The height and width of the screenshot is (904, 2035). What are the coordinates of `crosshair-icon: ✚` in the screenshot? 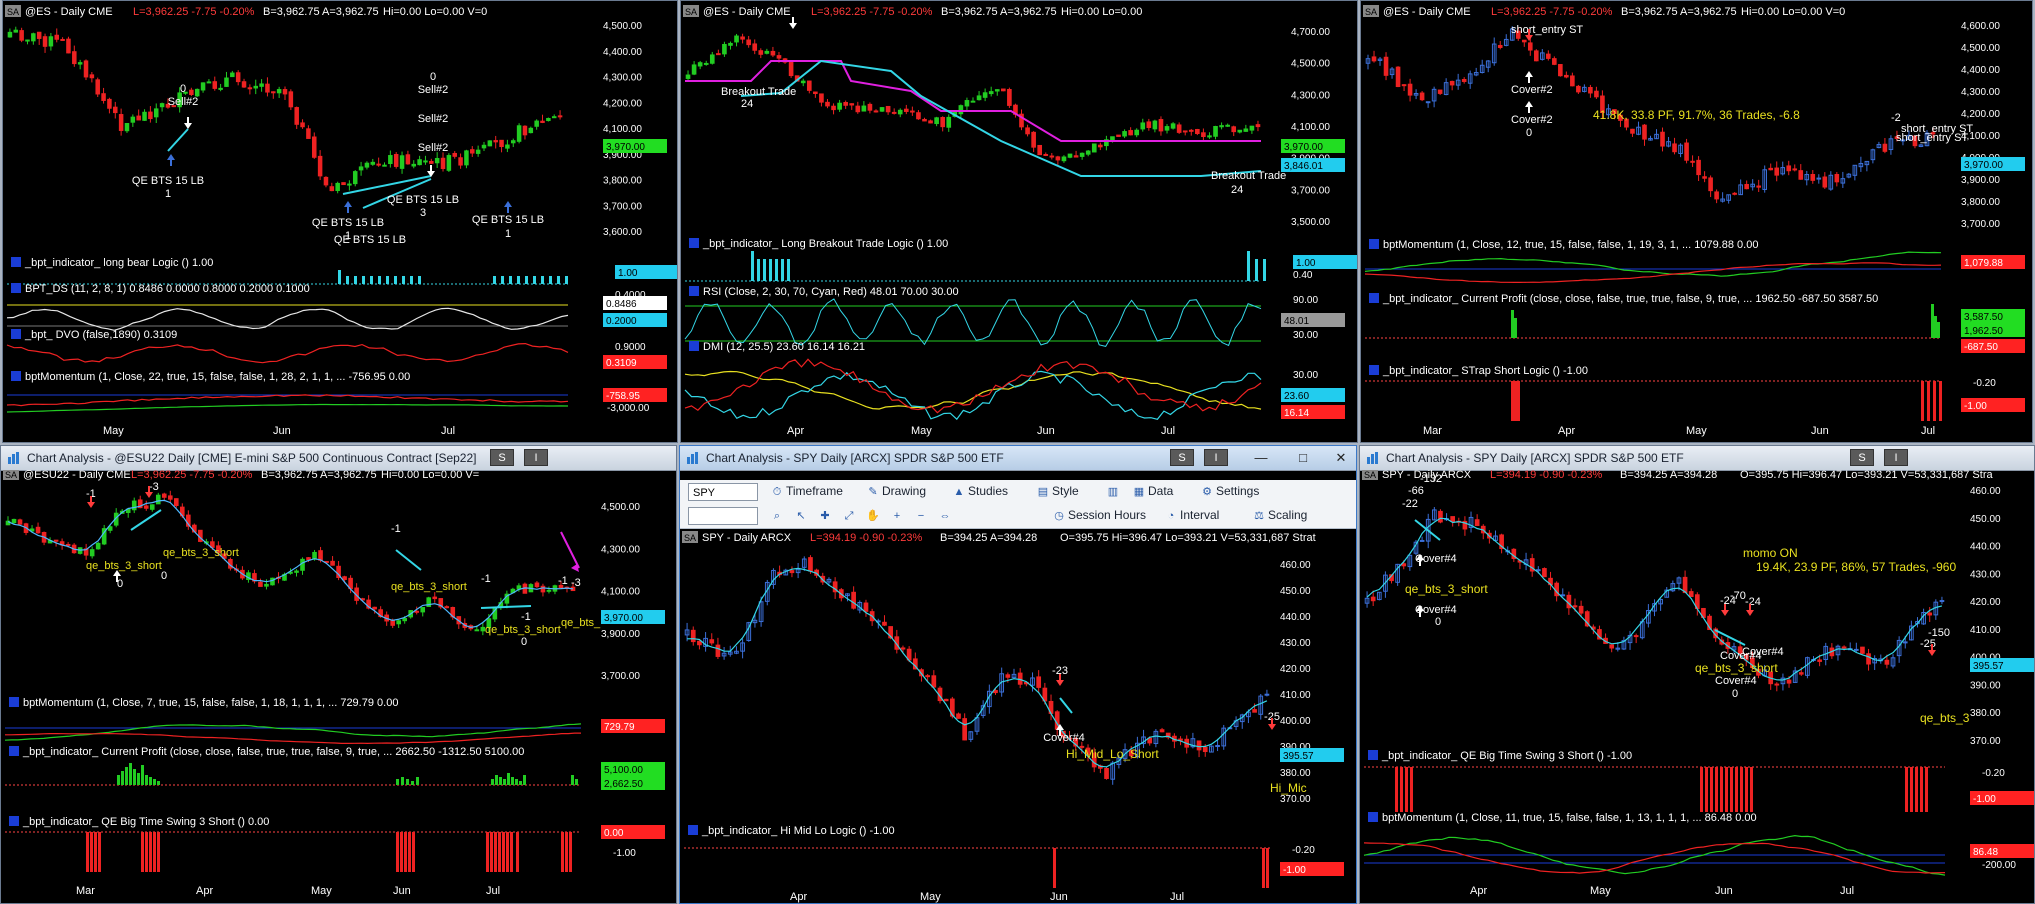 It's located at (825, 516).